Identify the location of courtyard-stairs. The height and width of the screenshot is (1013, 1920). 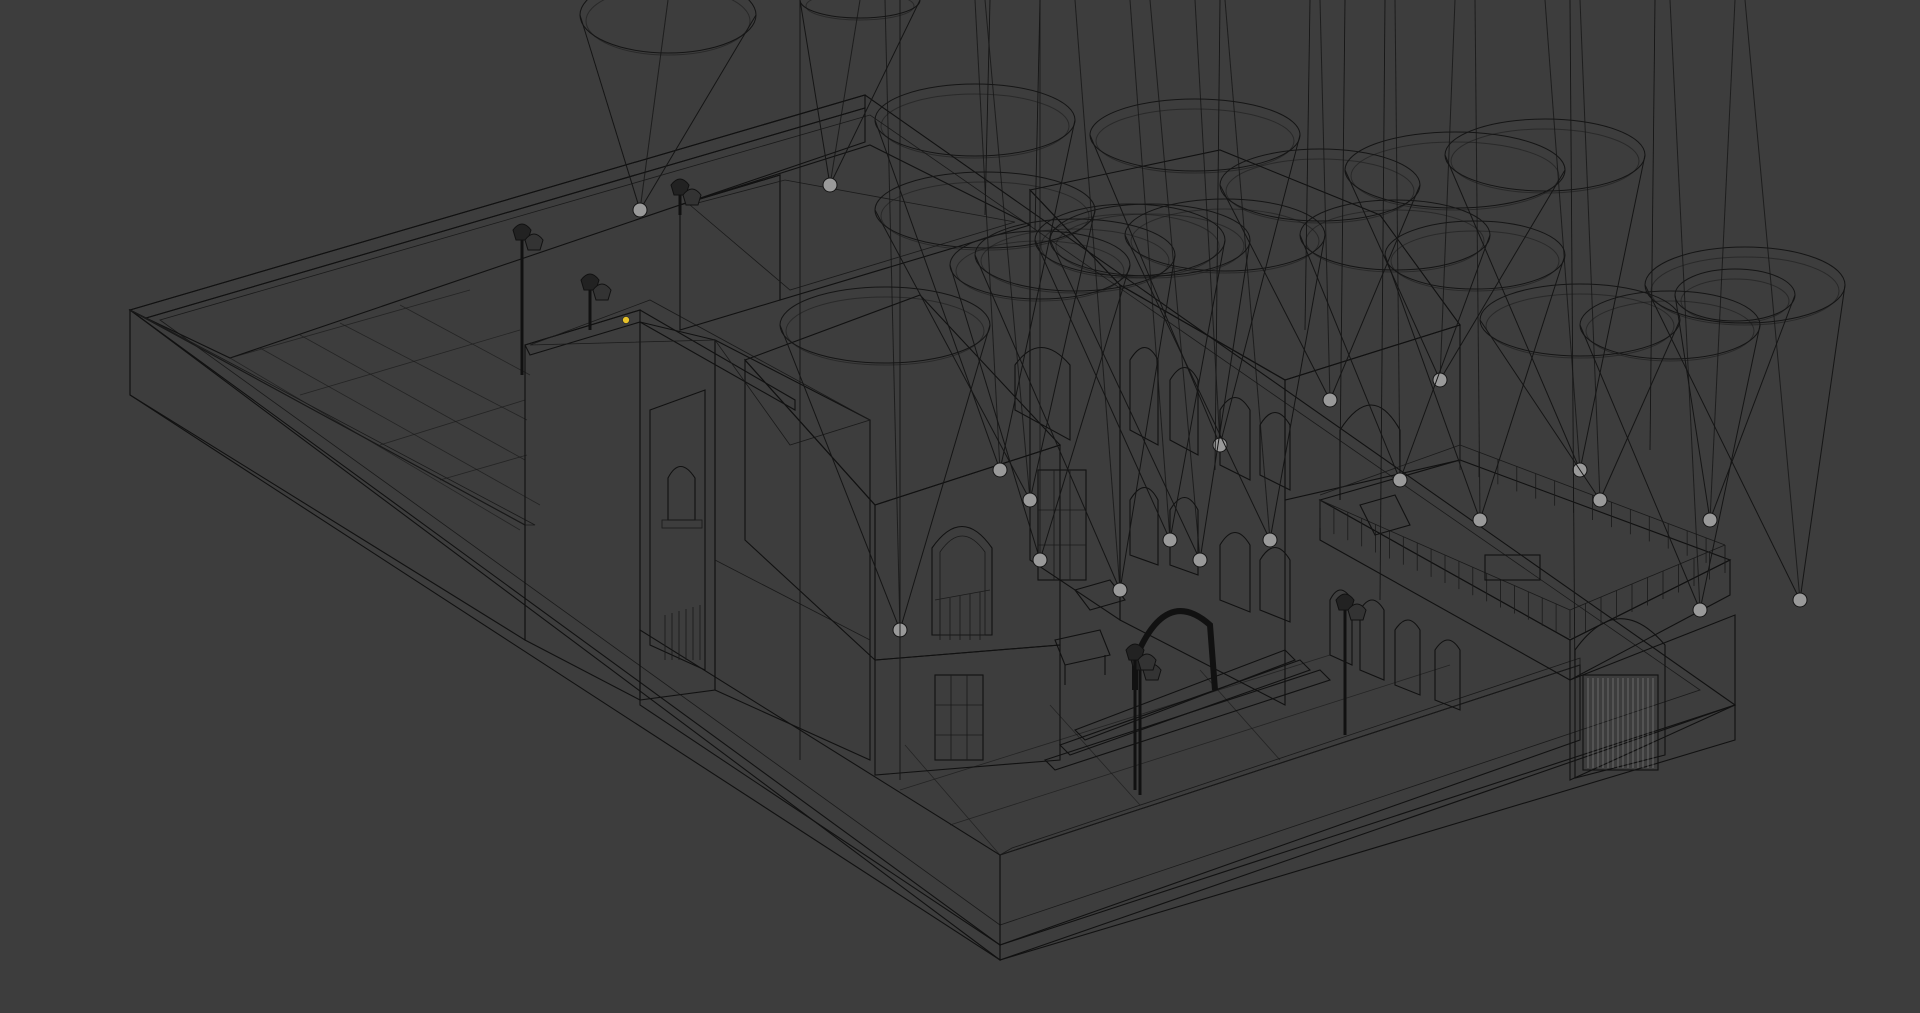
(1187, 710).